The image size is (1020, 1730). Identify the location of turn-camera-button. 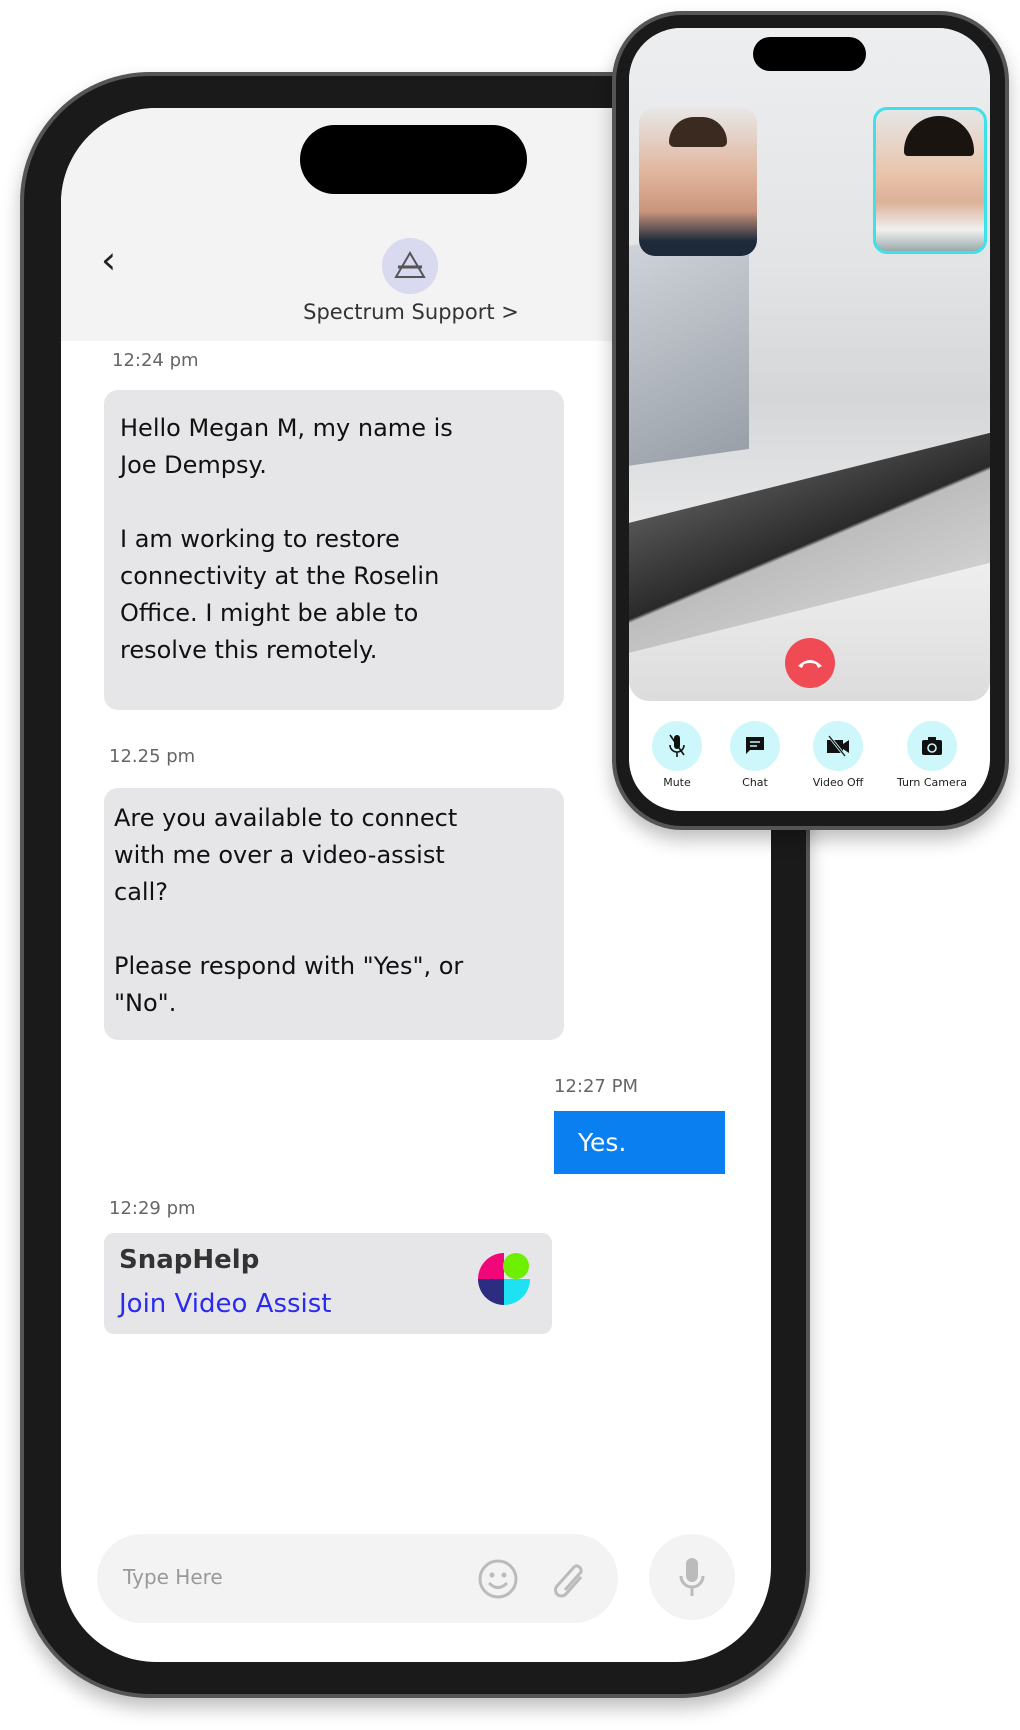
(932, 746).